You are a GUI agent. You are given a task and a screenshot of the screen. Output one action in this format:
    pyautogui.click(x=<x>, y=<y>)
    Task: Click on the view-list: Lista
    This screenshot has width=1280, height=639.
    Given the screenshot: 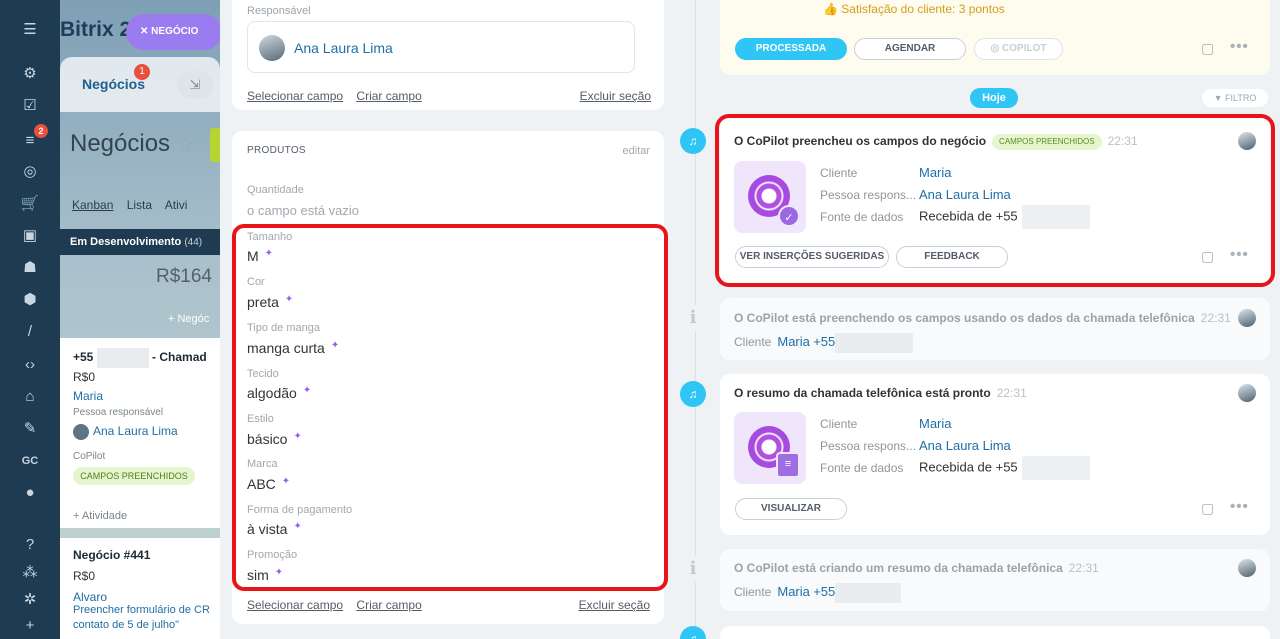 What is the action you would take?
    pyautogui.click(x=139, y=205)
    